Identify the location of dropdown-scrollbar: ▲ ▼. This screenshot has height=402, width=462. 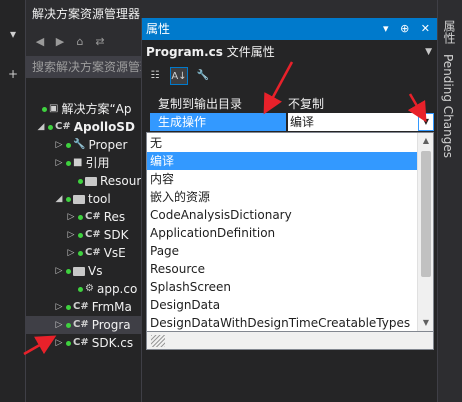
(425, 232).